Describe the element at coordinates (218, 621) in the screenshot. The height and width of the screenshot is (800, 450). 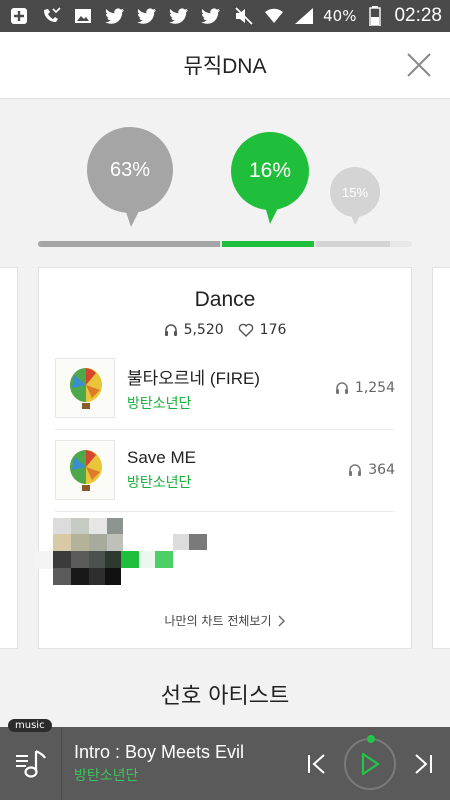
I see `view-full-chart-label: 나만의 차트 전체보기` at that location.